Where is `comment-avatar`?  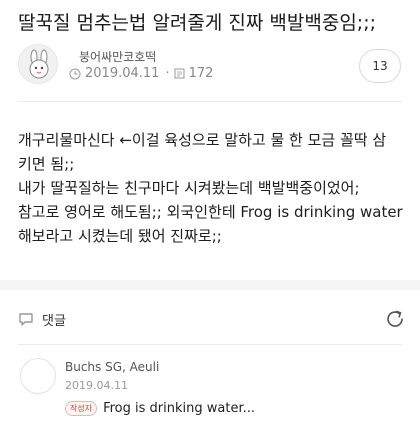
comment-avatar is located at coordinates (38, 376).